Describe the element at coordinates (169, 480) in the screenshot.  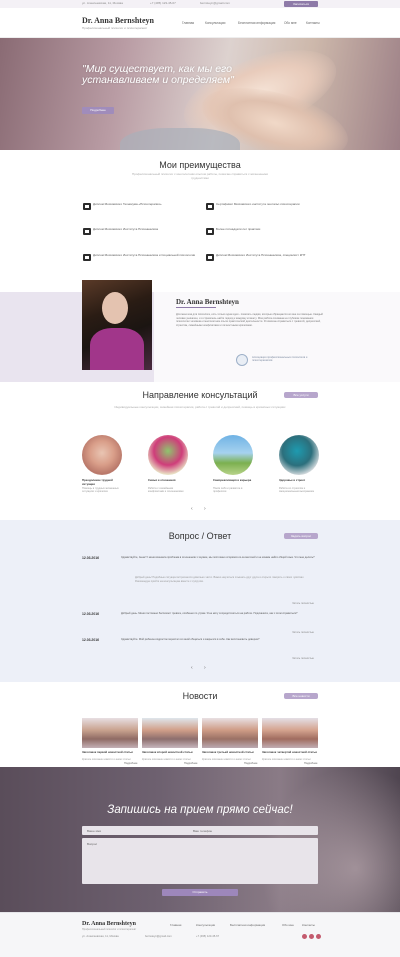
I see `consult-item-title: Семья и отношения` at that location.